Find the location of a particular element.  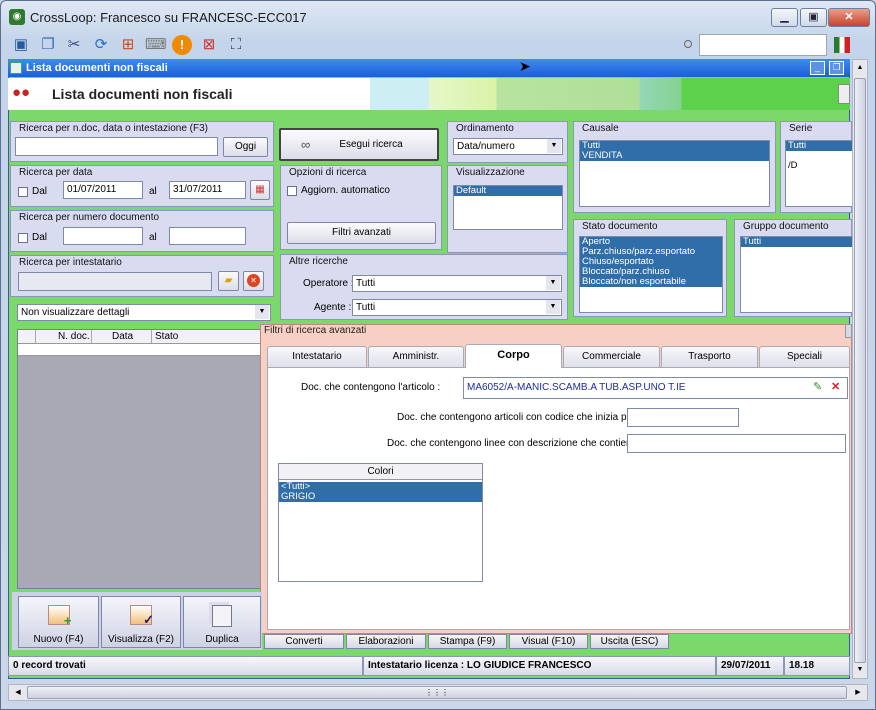

scroll-down-icon: ▼ is located at coordinates (860, 670).